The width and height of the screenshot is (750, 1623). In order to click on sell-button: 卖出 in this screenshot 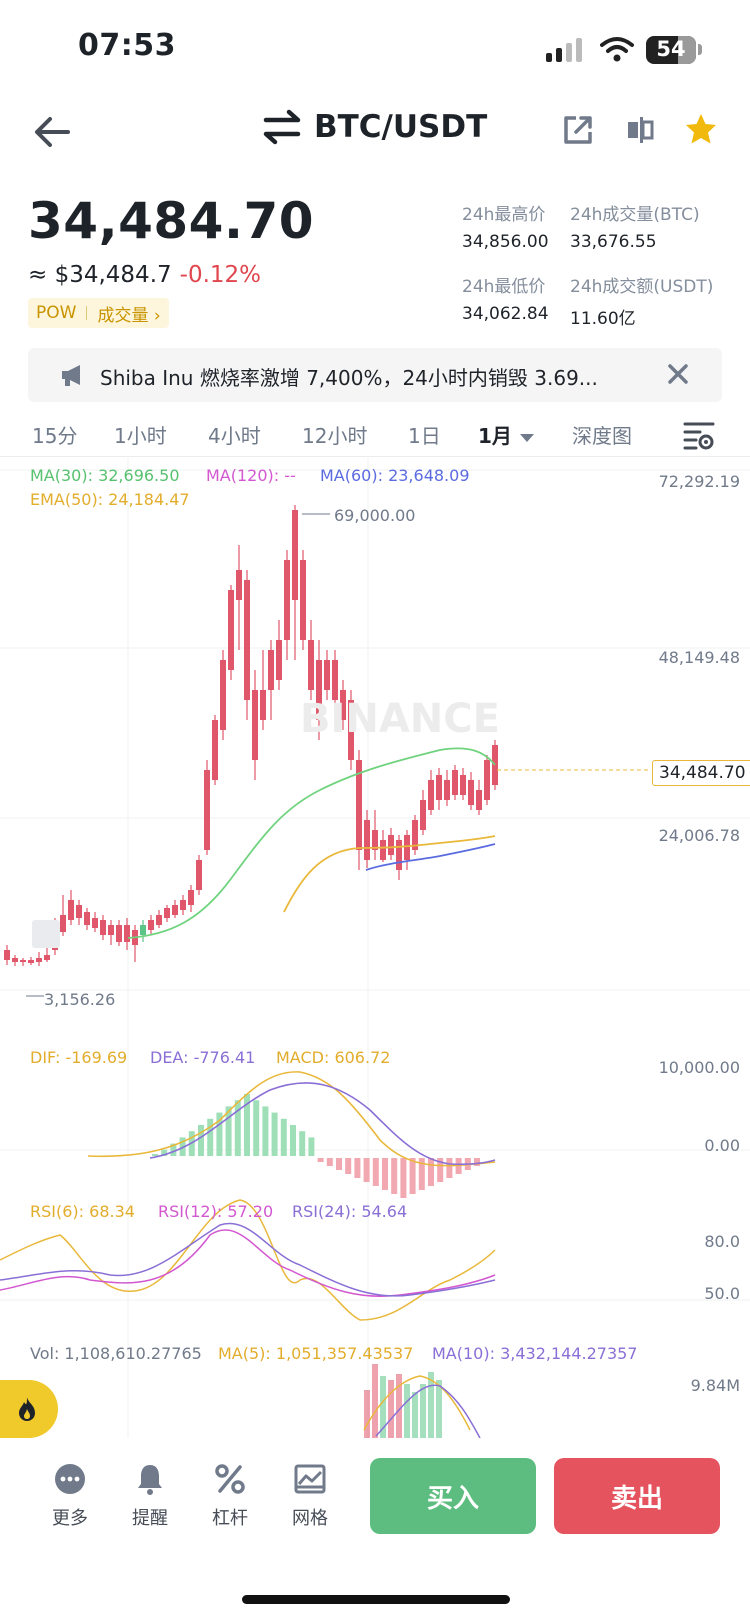, I will do `click(637, 1496)`.